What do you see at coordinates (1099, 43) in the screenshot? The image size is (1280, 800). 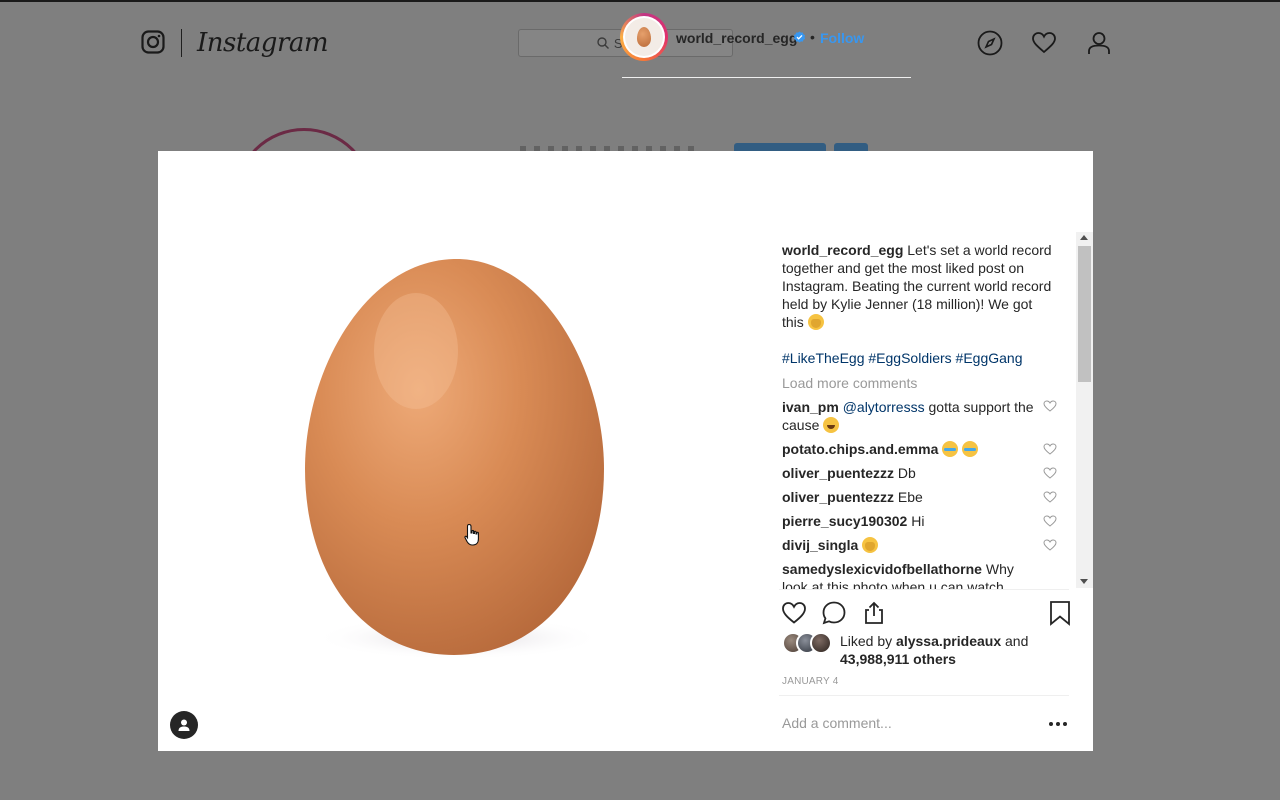 I see `profile-icon` at bounding box center [1099, 43].